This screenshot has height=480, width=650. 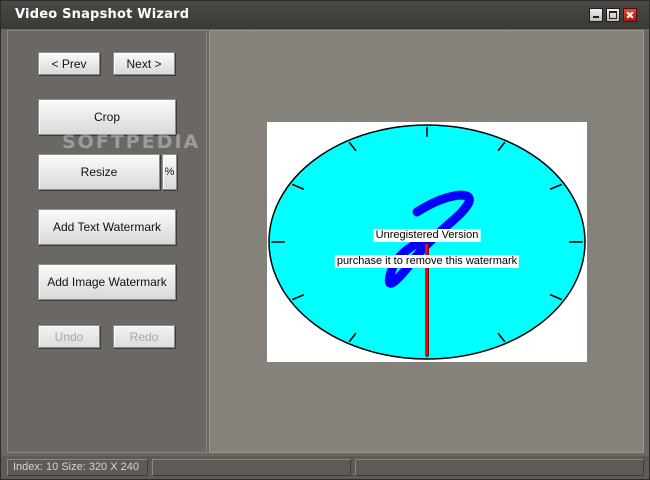 What do you see at coordinates (69, 336) in the screenshot?
I see `undo-button: Undo` at bounding box center [69, 336].